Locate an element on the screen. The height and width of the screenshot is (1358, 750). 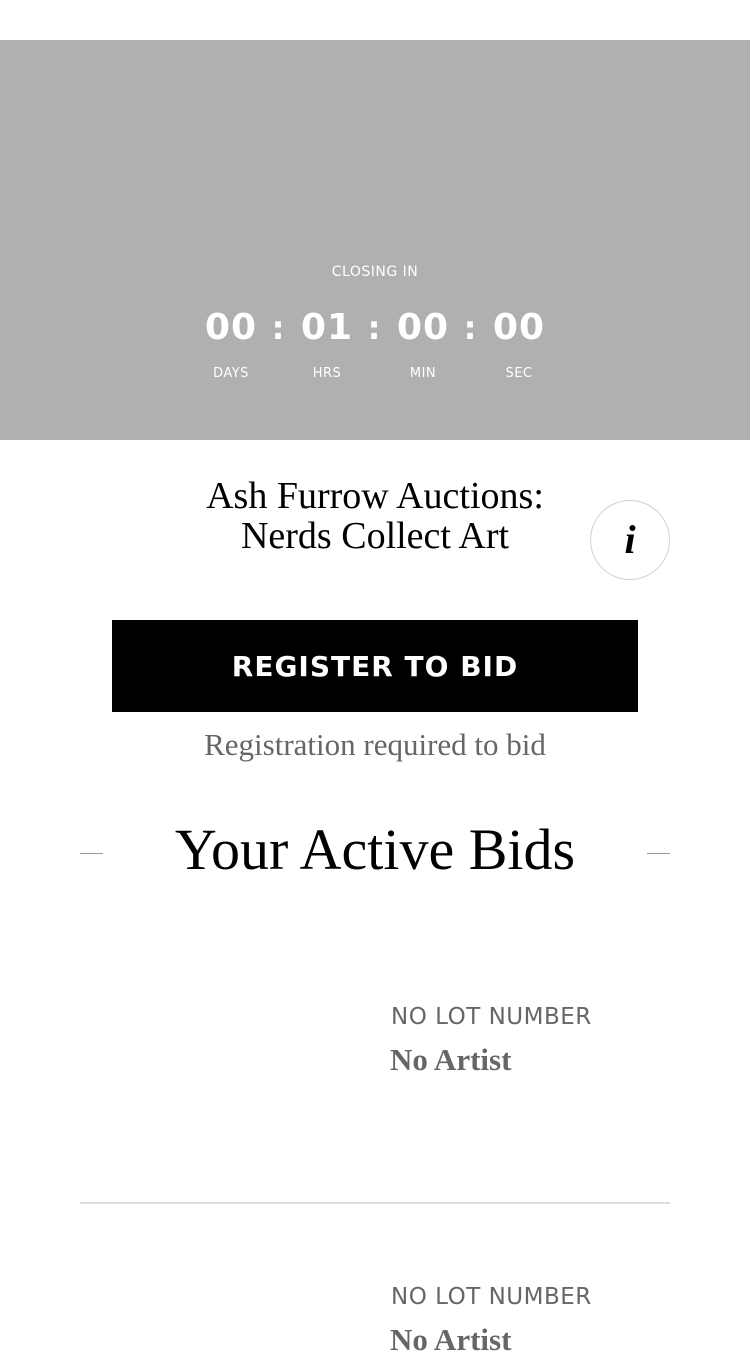
countdown-days: 00 DAYS is located at coordinates (231, 343).